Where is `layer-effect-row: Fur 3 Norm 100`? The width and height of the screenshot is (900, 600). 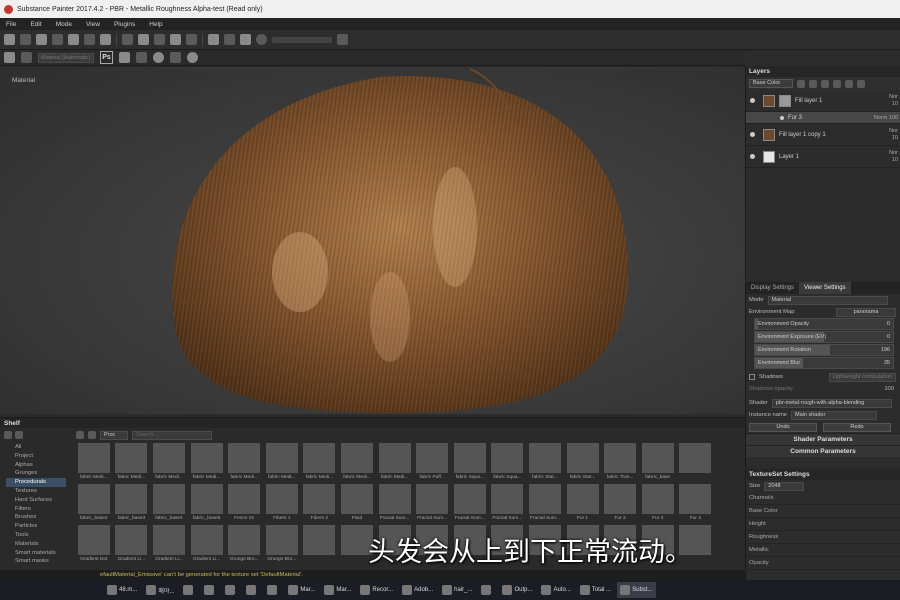
layer-effect-row: Fur 3 Norm 100 is located at coordinates (823, 118).